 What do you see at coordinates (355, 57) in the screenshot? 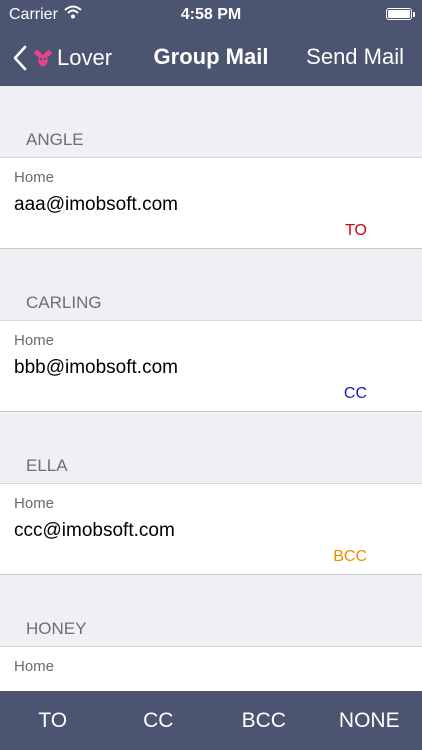
I see `send-mail-button: Send Mail` at bounding box center [355, 57].